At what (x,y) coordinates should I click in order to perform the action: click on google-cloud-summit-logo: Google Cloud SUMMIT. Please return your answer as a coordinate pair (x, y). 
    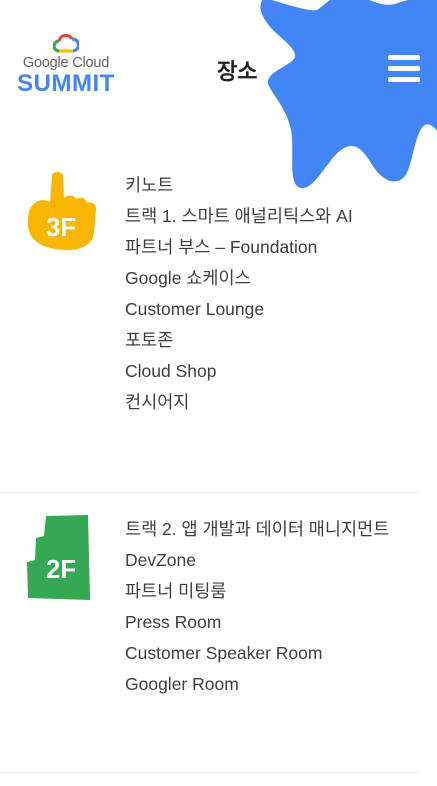
    Looking at the image, I should click on (66, 65).